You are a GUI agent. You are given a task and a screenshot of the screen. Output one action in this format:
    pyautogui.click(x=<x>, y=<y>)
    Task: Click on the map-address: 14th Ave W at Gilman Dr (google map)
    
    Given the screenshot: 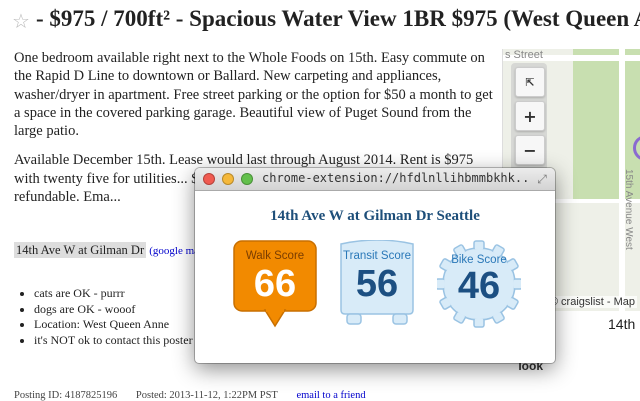 What is the action you would take?
    pyautogui.click(x=111, y=250)
    